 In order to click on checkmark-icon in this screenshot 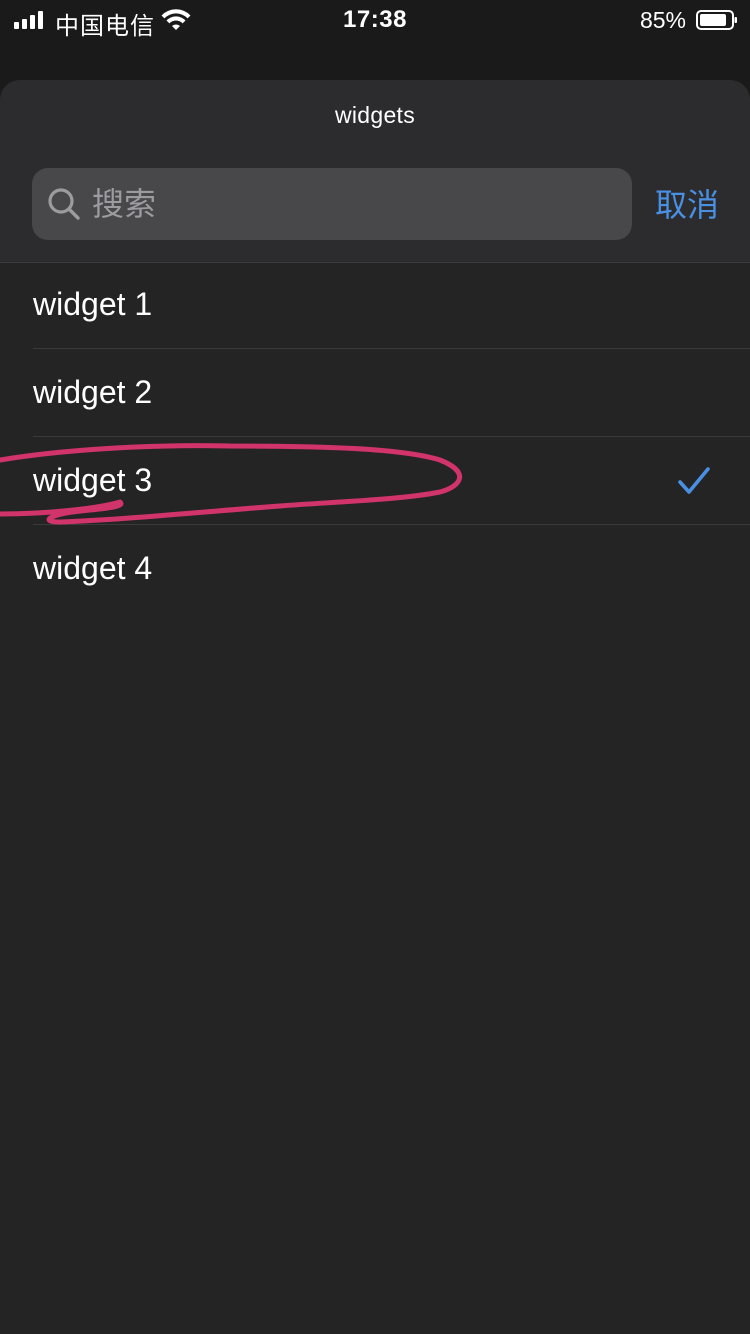, I will do `click(694, 480)`.